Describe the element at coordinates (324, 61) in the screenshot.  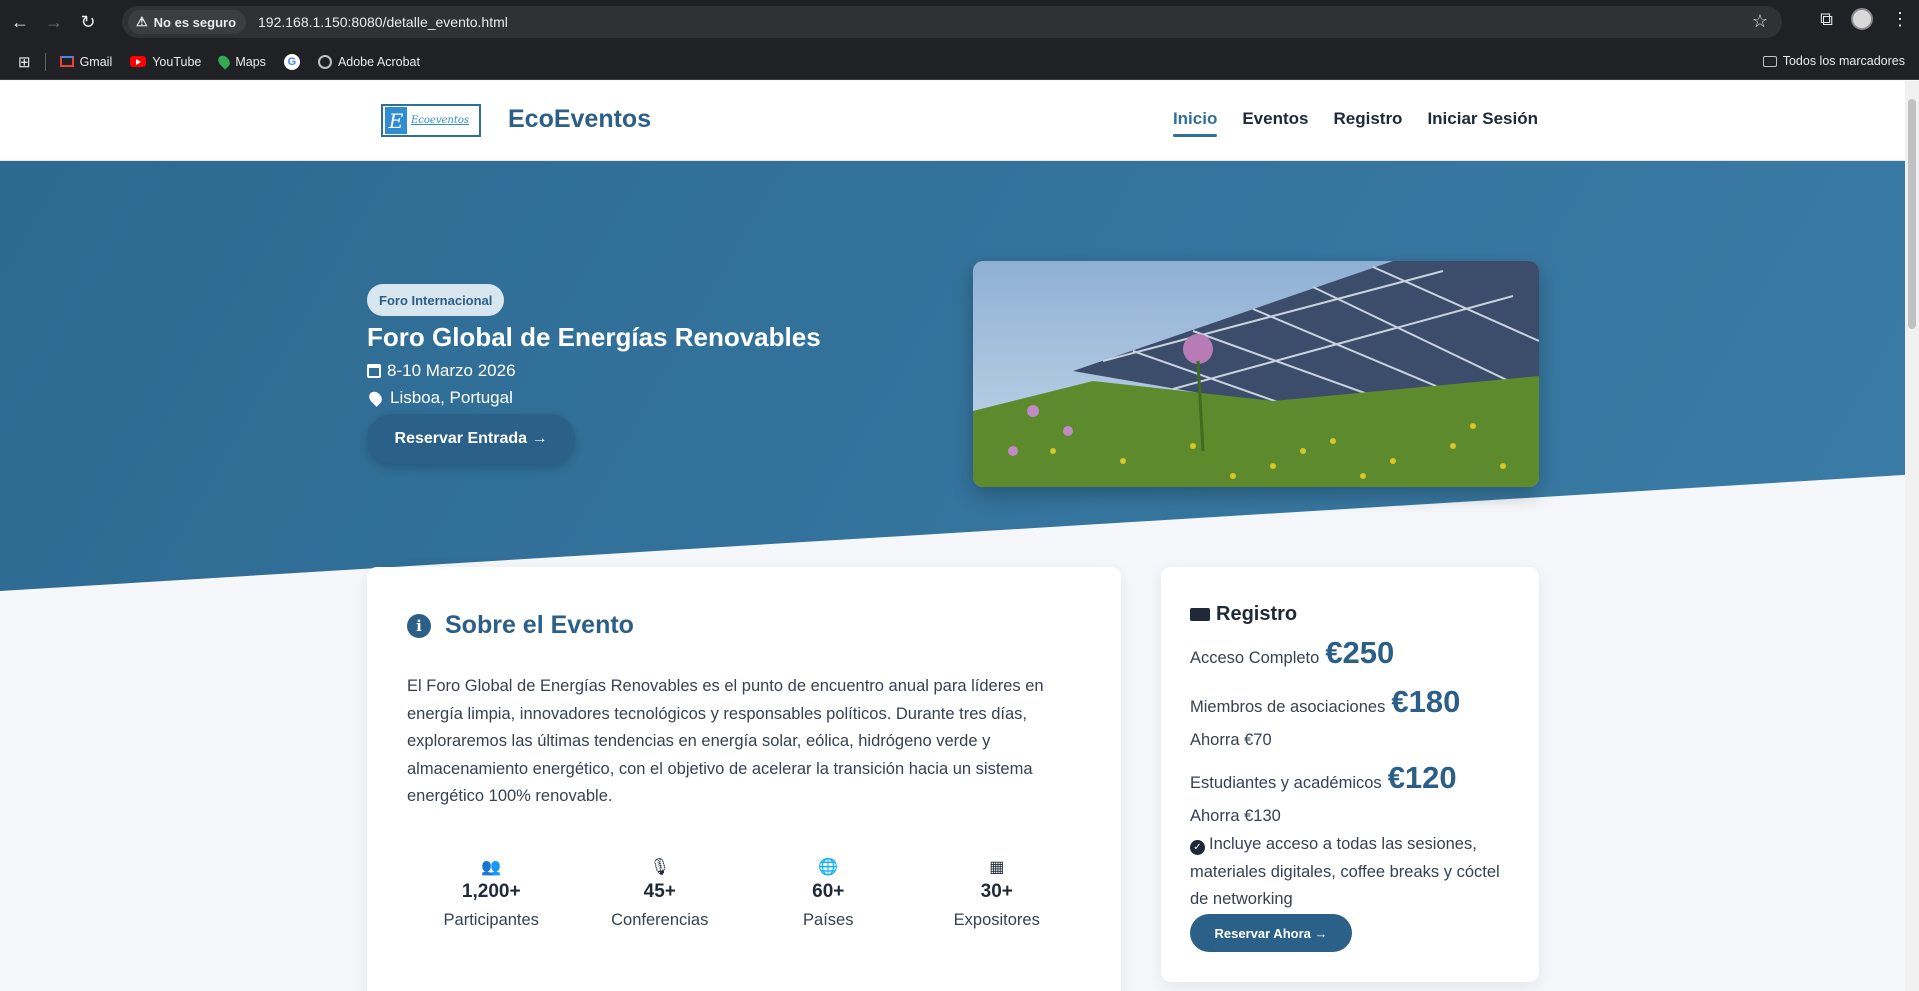
I see `globe-icon` at that location.